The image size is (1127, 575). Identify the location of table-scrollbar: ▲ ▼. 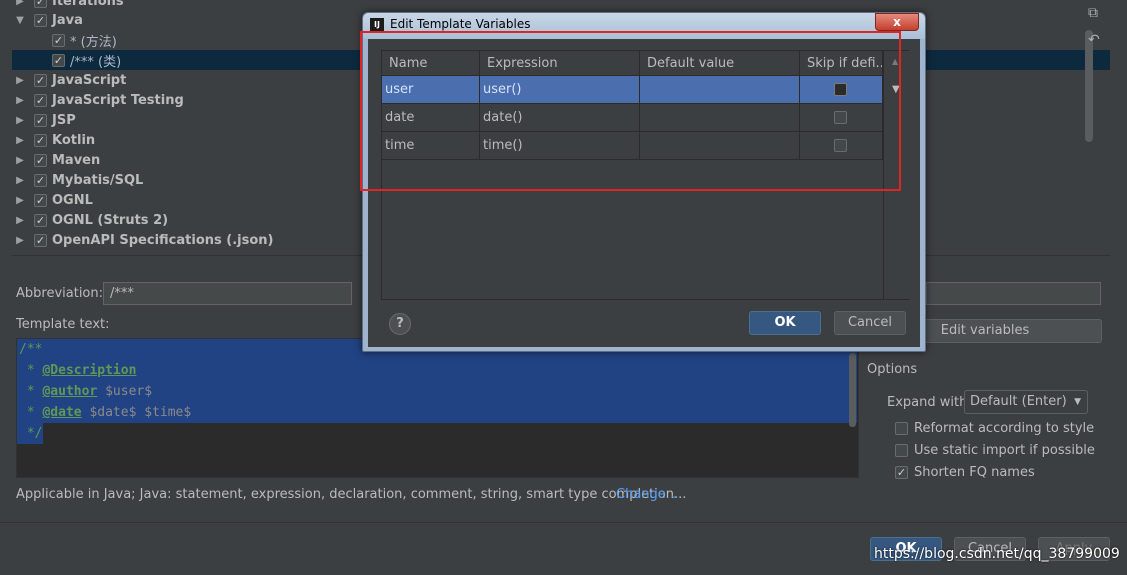
(896, 175).